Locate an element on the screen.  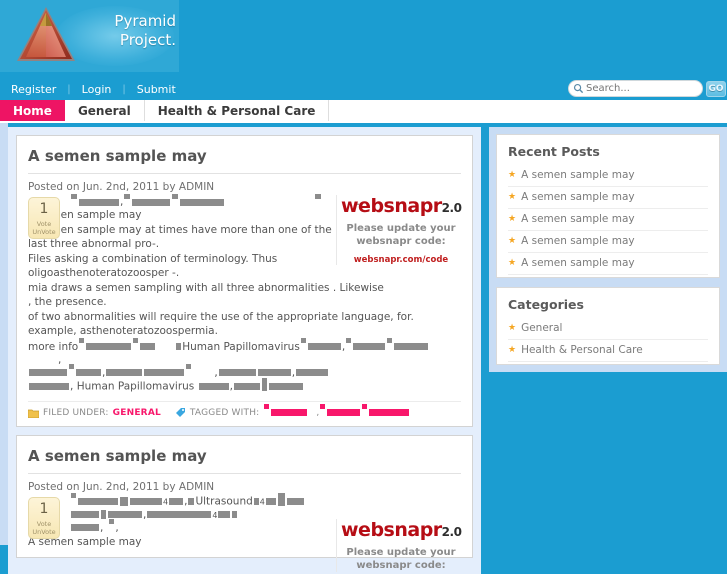
logo-line-2: Project. is located at coordinates (147, 40).